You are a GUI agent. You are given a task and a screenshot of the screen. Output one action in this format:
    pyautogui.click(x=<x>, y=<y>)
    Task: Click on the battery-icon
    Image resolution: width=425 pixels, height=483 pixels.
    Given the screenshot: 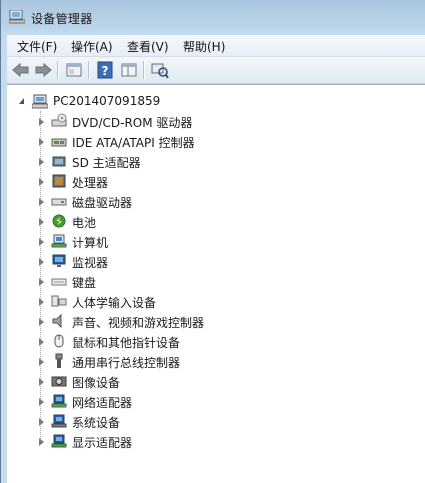 What is the action you would take?
    pyautogui.click(x=59, y=221)
    